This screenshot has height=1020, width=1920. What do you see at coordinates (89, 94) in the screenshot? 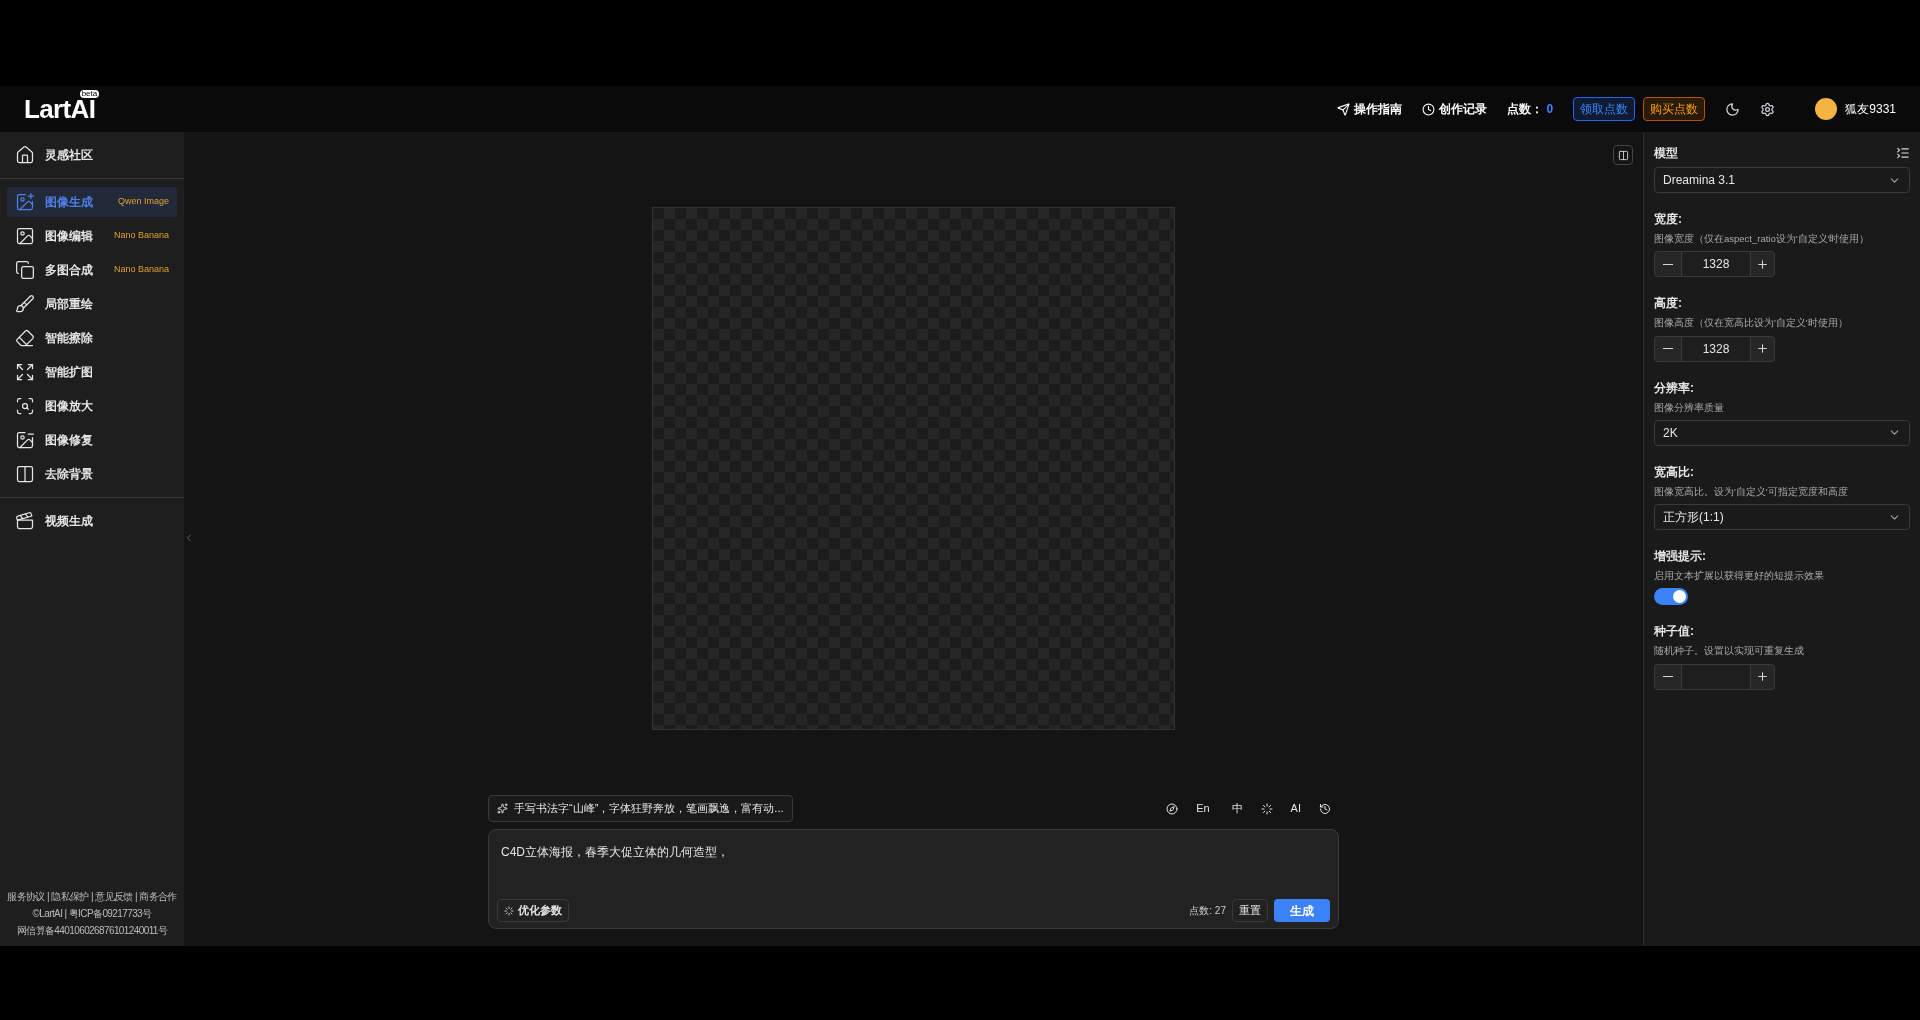
I see `beta-badge: beta` at bounding box center [89, 94].